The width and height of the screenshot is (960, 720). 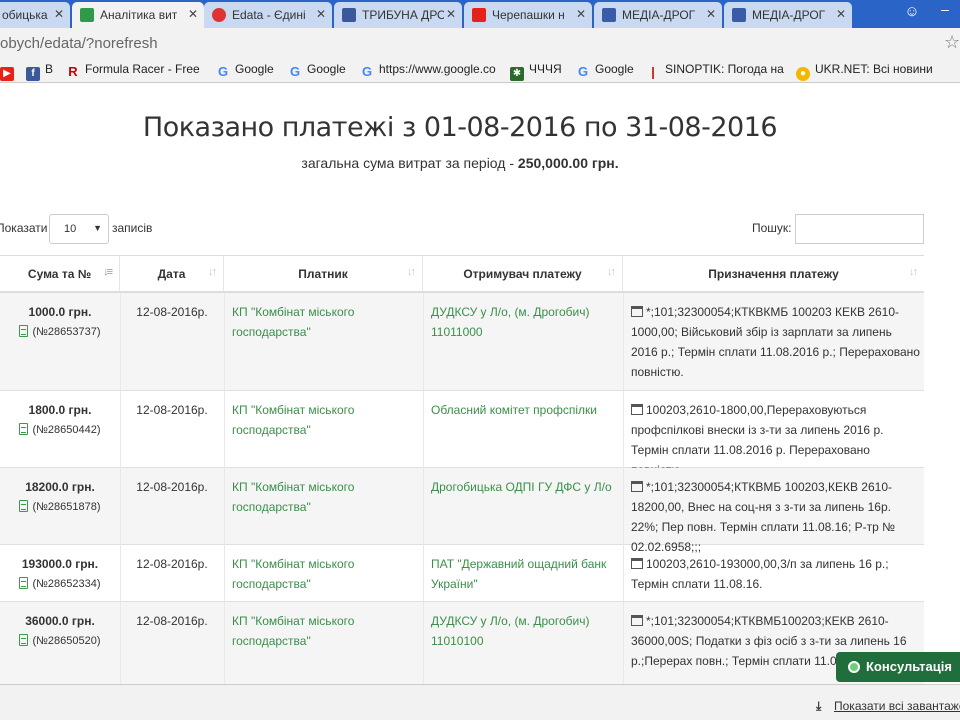 I want to click on browser-tab-2: Edata - Єдині ✕, so click(x=268, y=15).